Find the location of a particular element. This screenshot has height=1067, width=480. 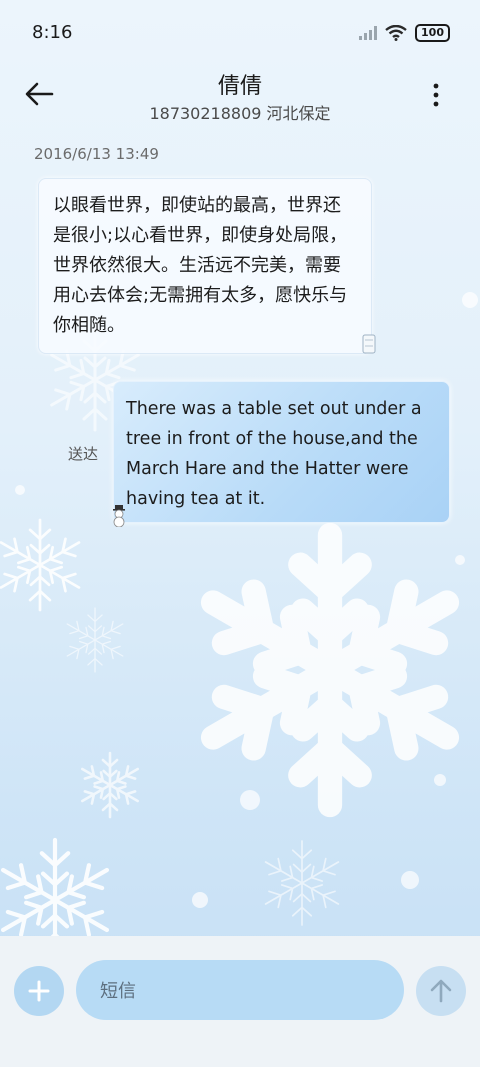

message-input-placeholder: 短信 is located at coordinates (118, 991).